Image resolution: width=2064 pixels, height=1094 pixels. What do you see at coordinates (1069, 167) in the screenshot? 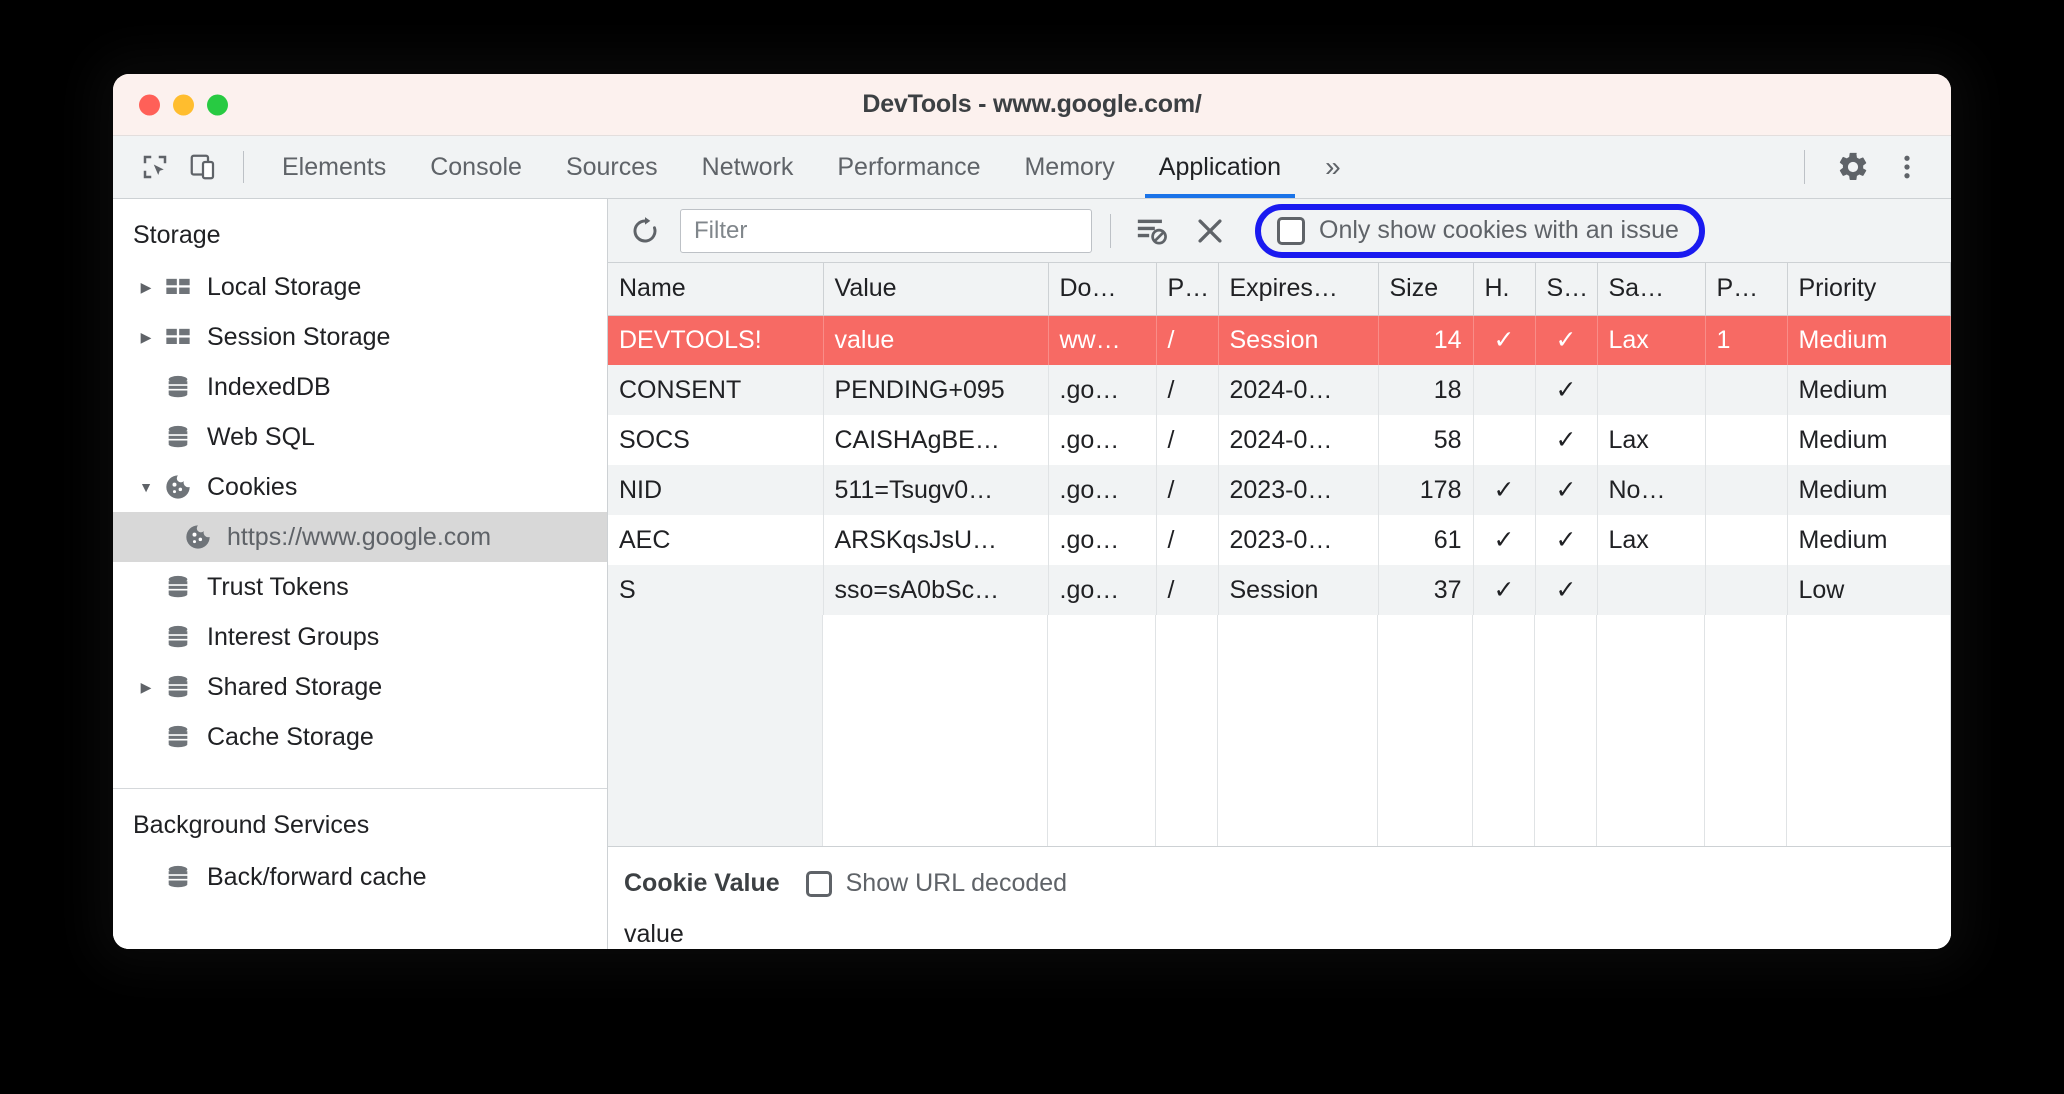
I see `tab-memory: Memory` at bounding box center [1069, 167].